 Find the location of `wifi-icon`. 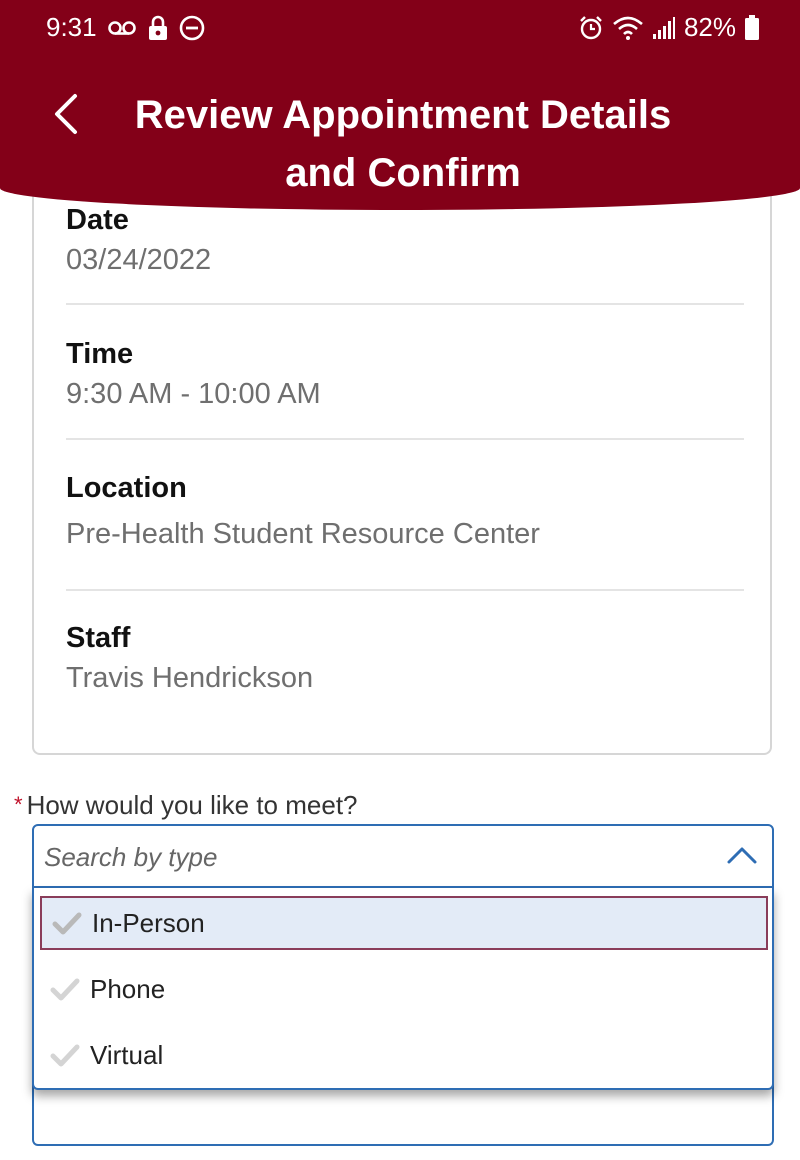

wifi-icon is located at coordinates (628, 28).